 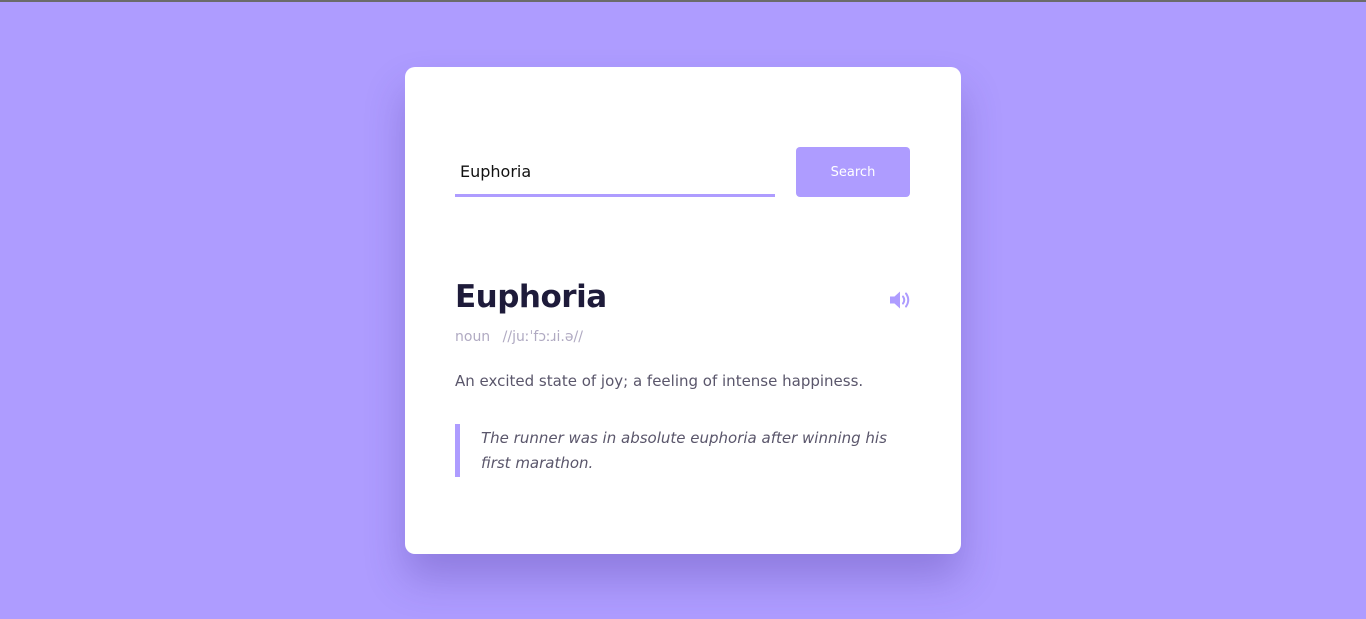 I want to click on speaker-volume-icon, so click(x=901, y=300).